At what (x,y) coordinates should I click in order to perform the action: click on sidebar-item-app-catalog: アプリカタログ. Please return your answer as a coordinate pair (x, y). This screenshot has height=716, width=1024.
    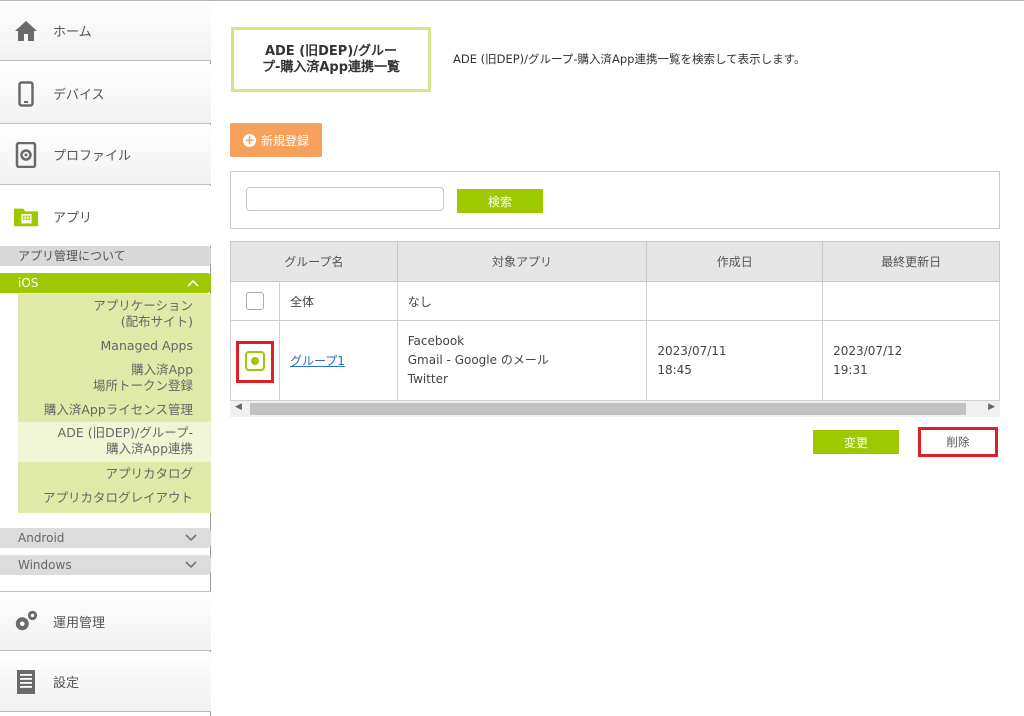
    Looking at the image, I should click on (149, 474).